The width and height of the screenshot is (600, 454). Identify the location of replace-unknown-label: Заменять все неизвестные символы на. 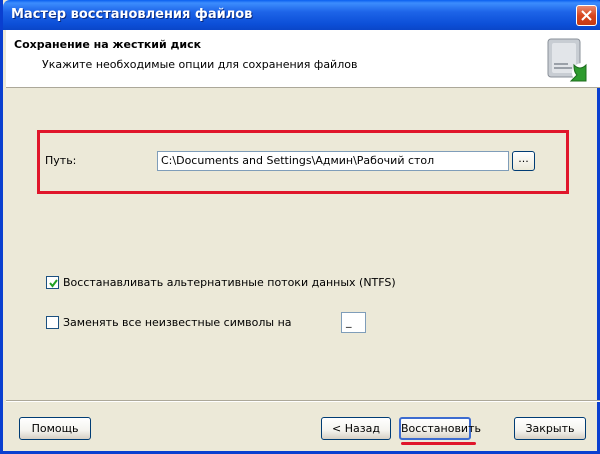
(177, 322).